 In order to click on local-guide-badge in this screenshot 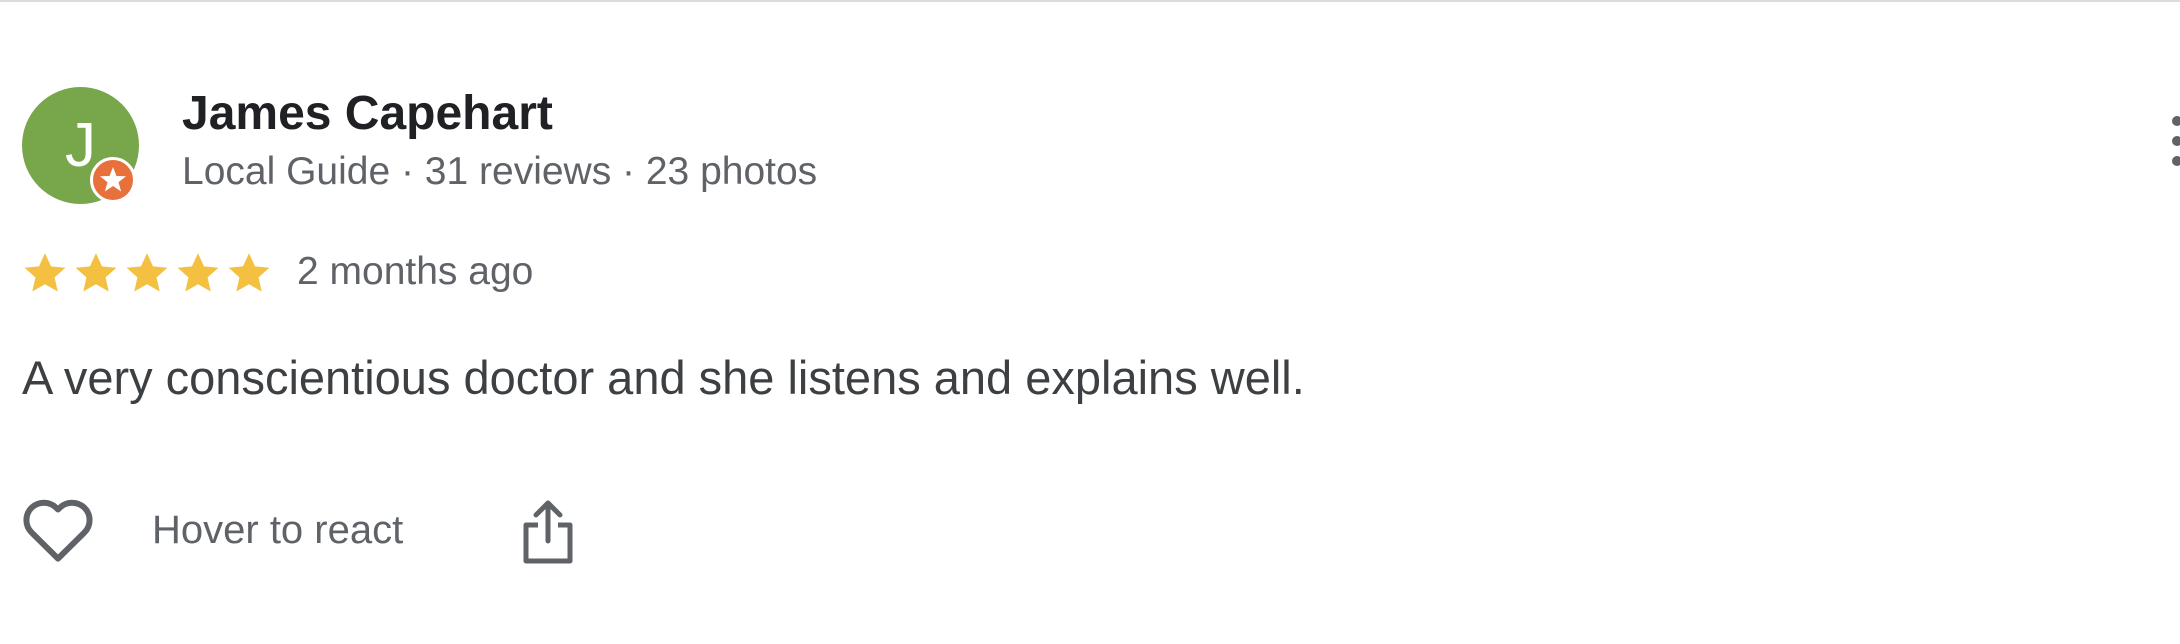, I will do `click(113, 180)`.